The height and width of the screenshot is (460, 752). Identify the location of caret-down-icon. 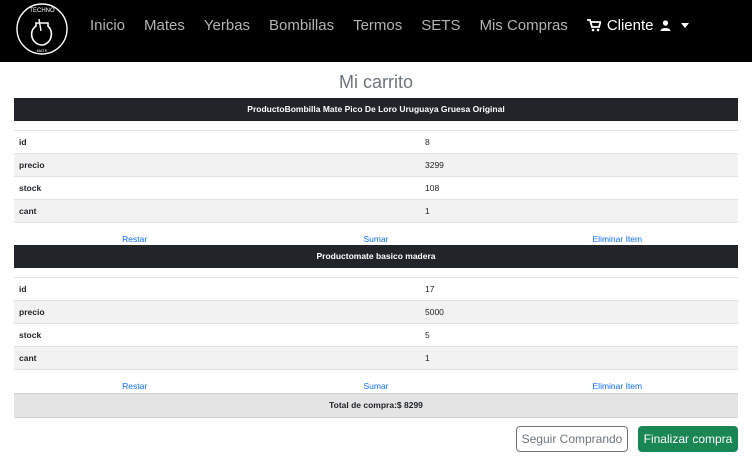
(684, 25).